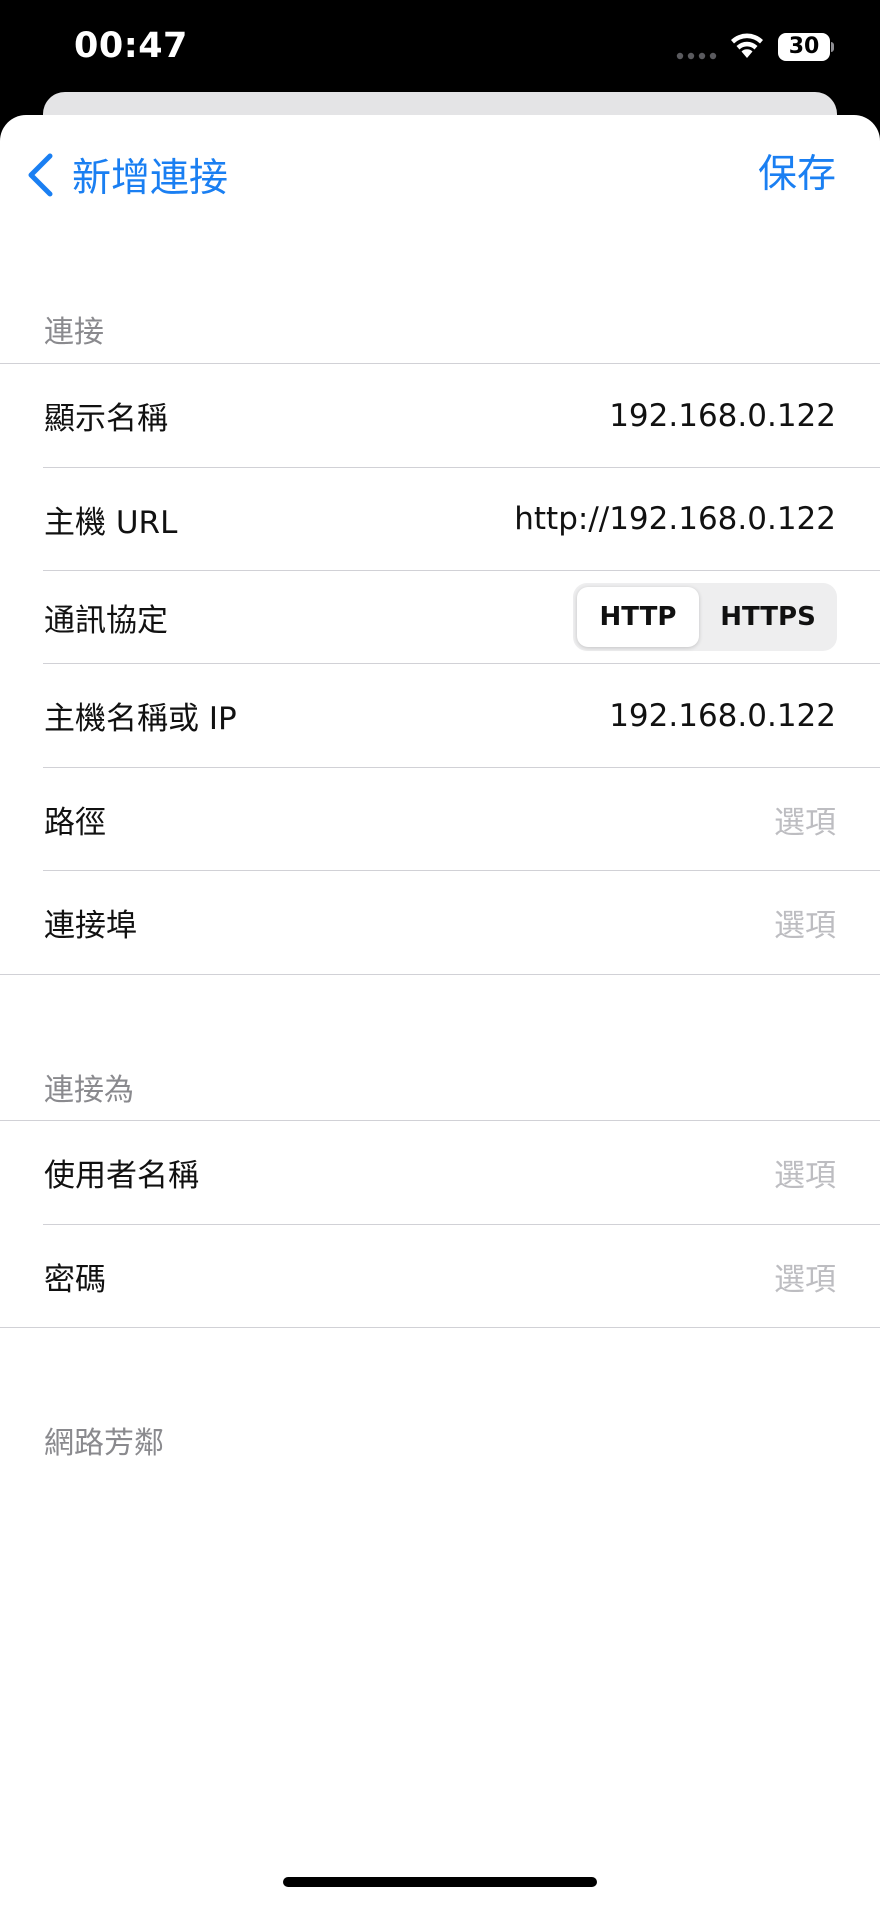 The width and height of the screenshot is (880, 1905). Describe the element at coordinates (104, 1443) in the screenshot. I see `section-header-network: 網路芳鄰` at that location.